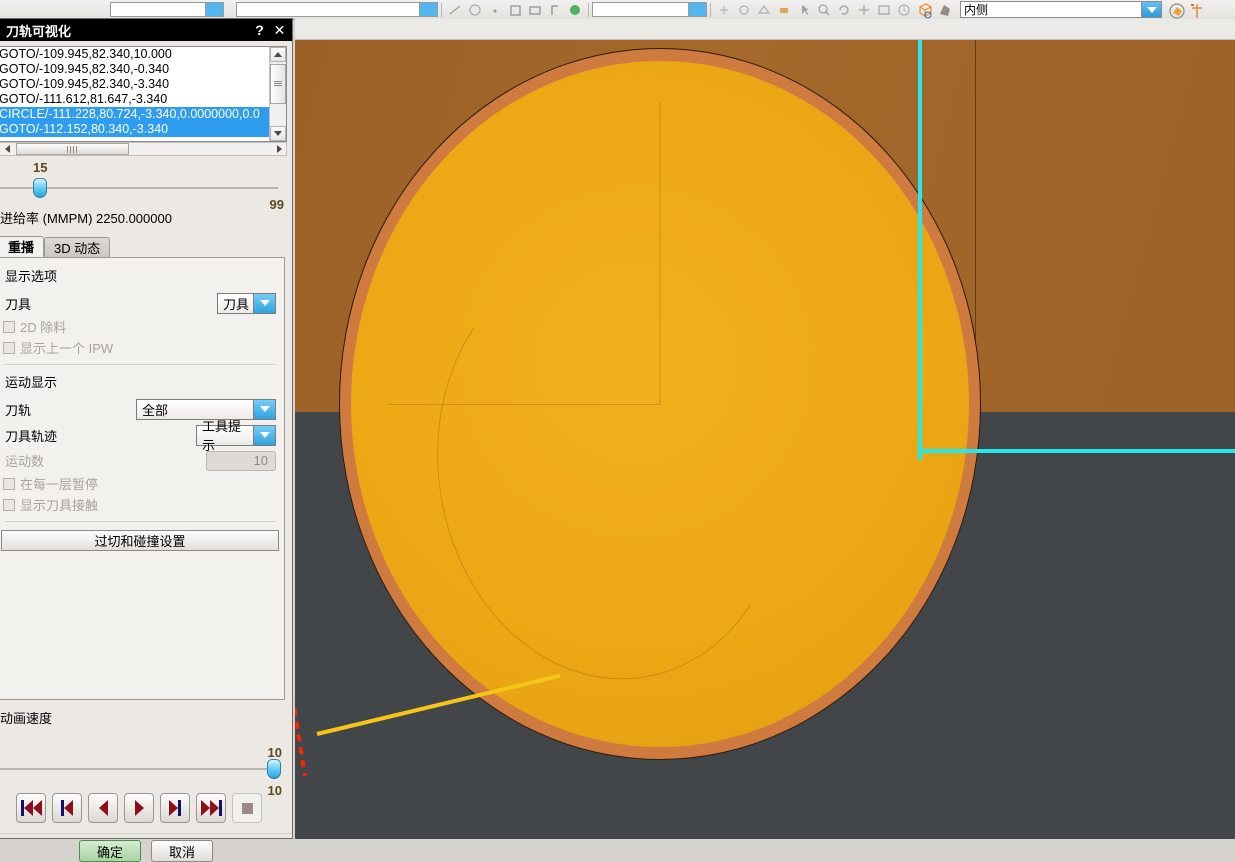  What do you see at coordinates (139, 347) in the screenshot?
I see `checkbox-show-previous-ipw-row: 显示上一个 IPW` at bounding box center [139, 347].